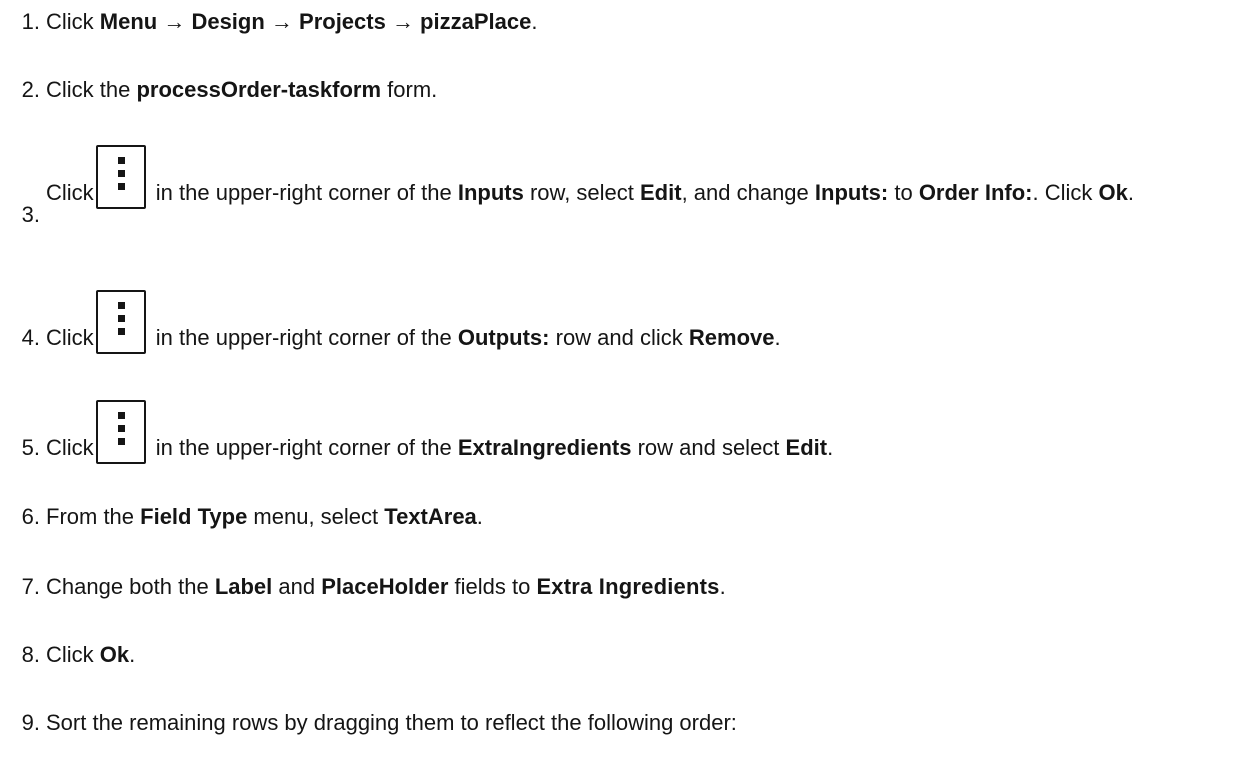 This screenshot has width=1247, height=765. Describe the element at coordinates (731, 337) in the screenshot. I see `action-name: Remove` at that location.